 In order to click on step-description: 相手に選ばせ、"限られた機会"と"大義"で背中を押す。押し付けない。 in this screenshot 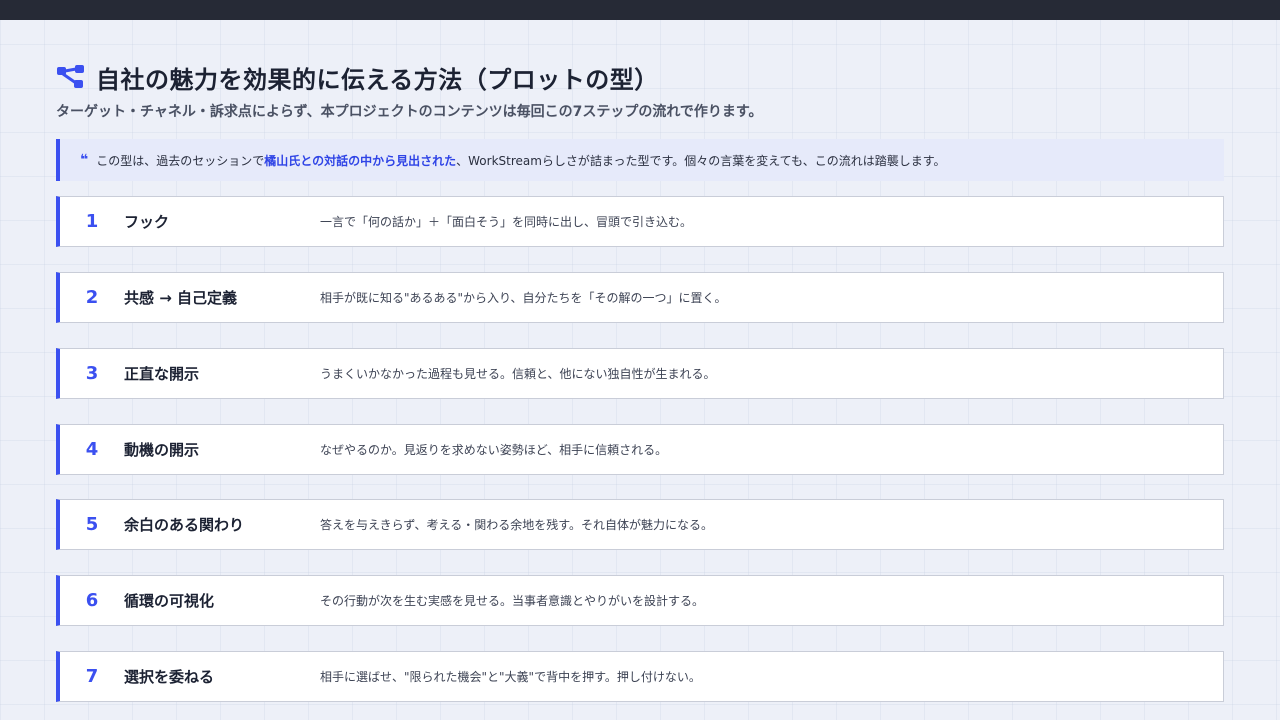, I will do `click(510, 677)`.